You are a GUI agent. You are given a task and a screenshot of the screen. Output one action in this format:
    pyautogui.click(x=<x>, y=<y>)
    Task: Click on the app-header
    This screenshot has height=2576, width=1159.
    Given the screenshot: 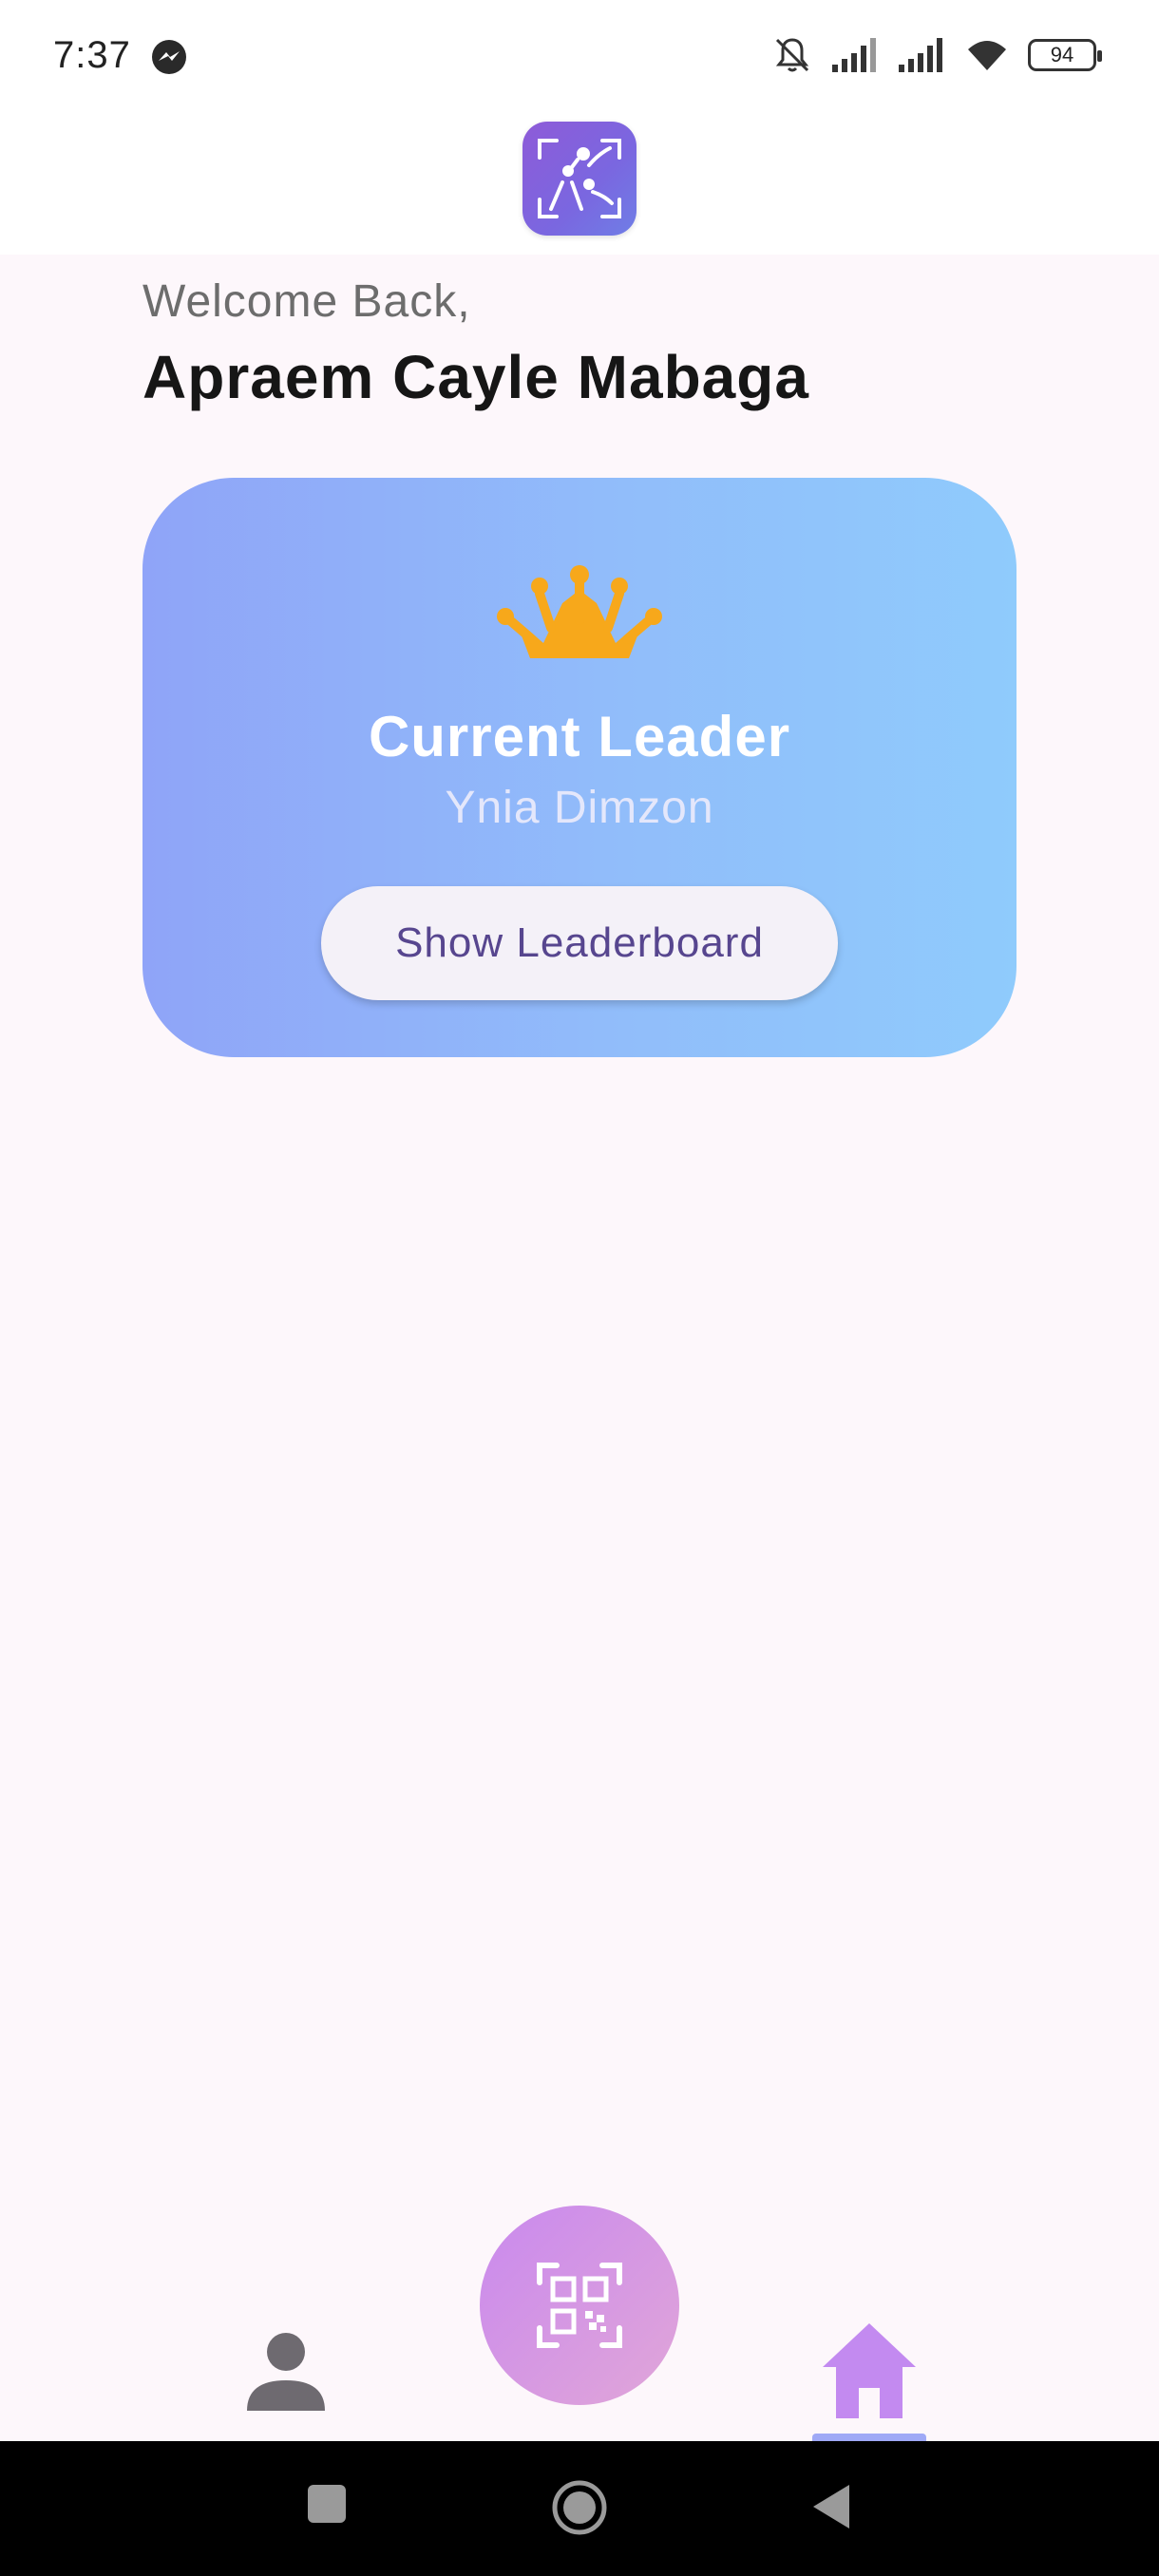 What is the action you would take?
    pyautogui.click(x=579, y=184)
    